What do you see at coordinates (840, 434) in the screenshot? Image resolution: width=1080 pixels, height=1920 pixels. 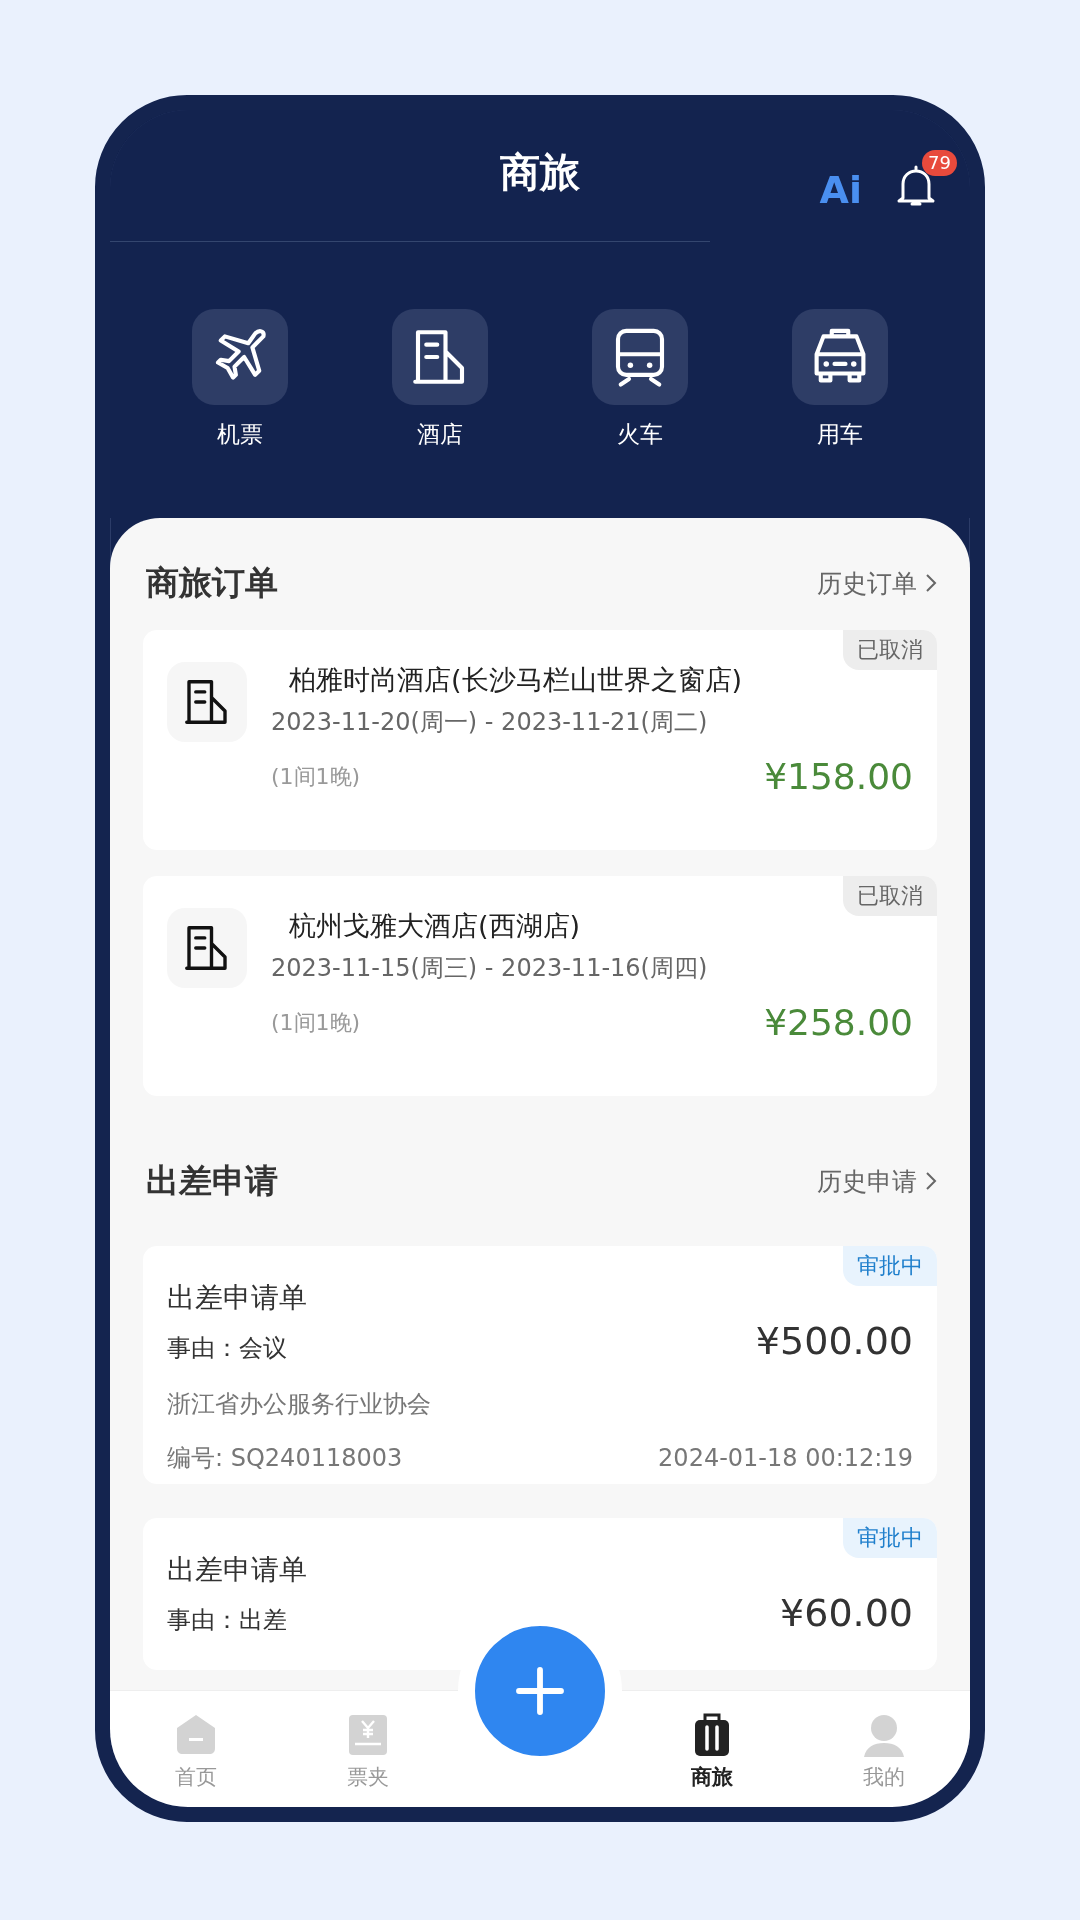 I see `service-label: 用车` at bounding box center [840, 434].